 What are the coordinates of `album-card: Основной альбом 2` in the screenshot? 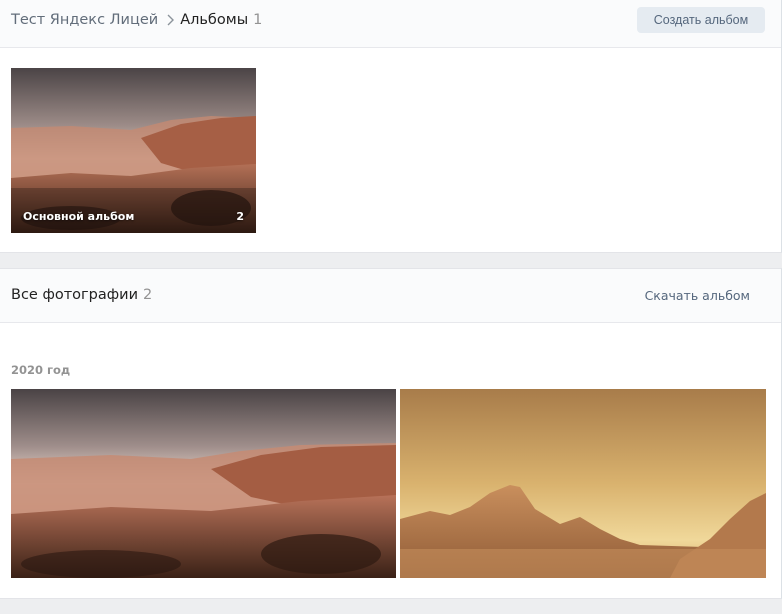 It's located at (133, 150).